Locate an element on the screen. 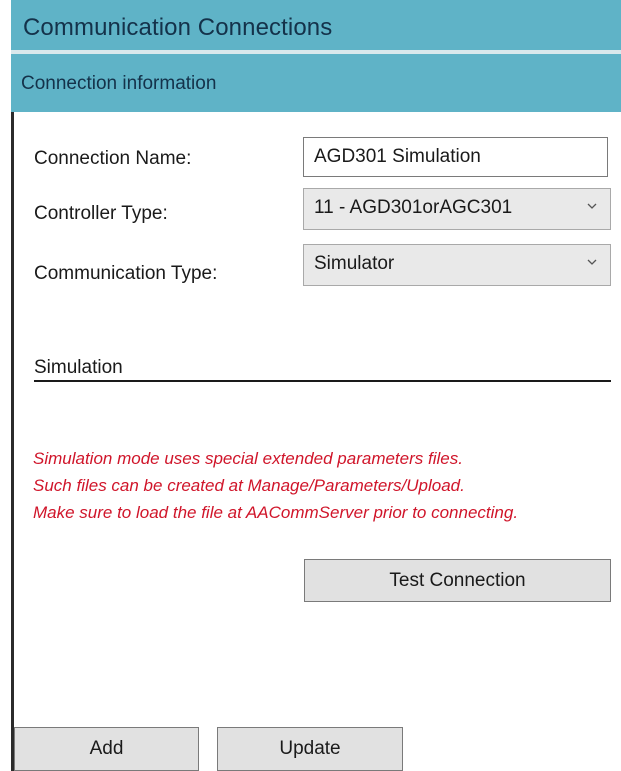  communication-type-select: Simulator is located at coordinates (457, 265).